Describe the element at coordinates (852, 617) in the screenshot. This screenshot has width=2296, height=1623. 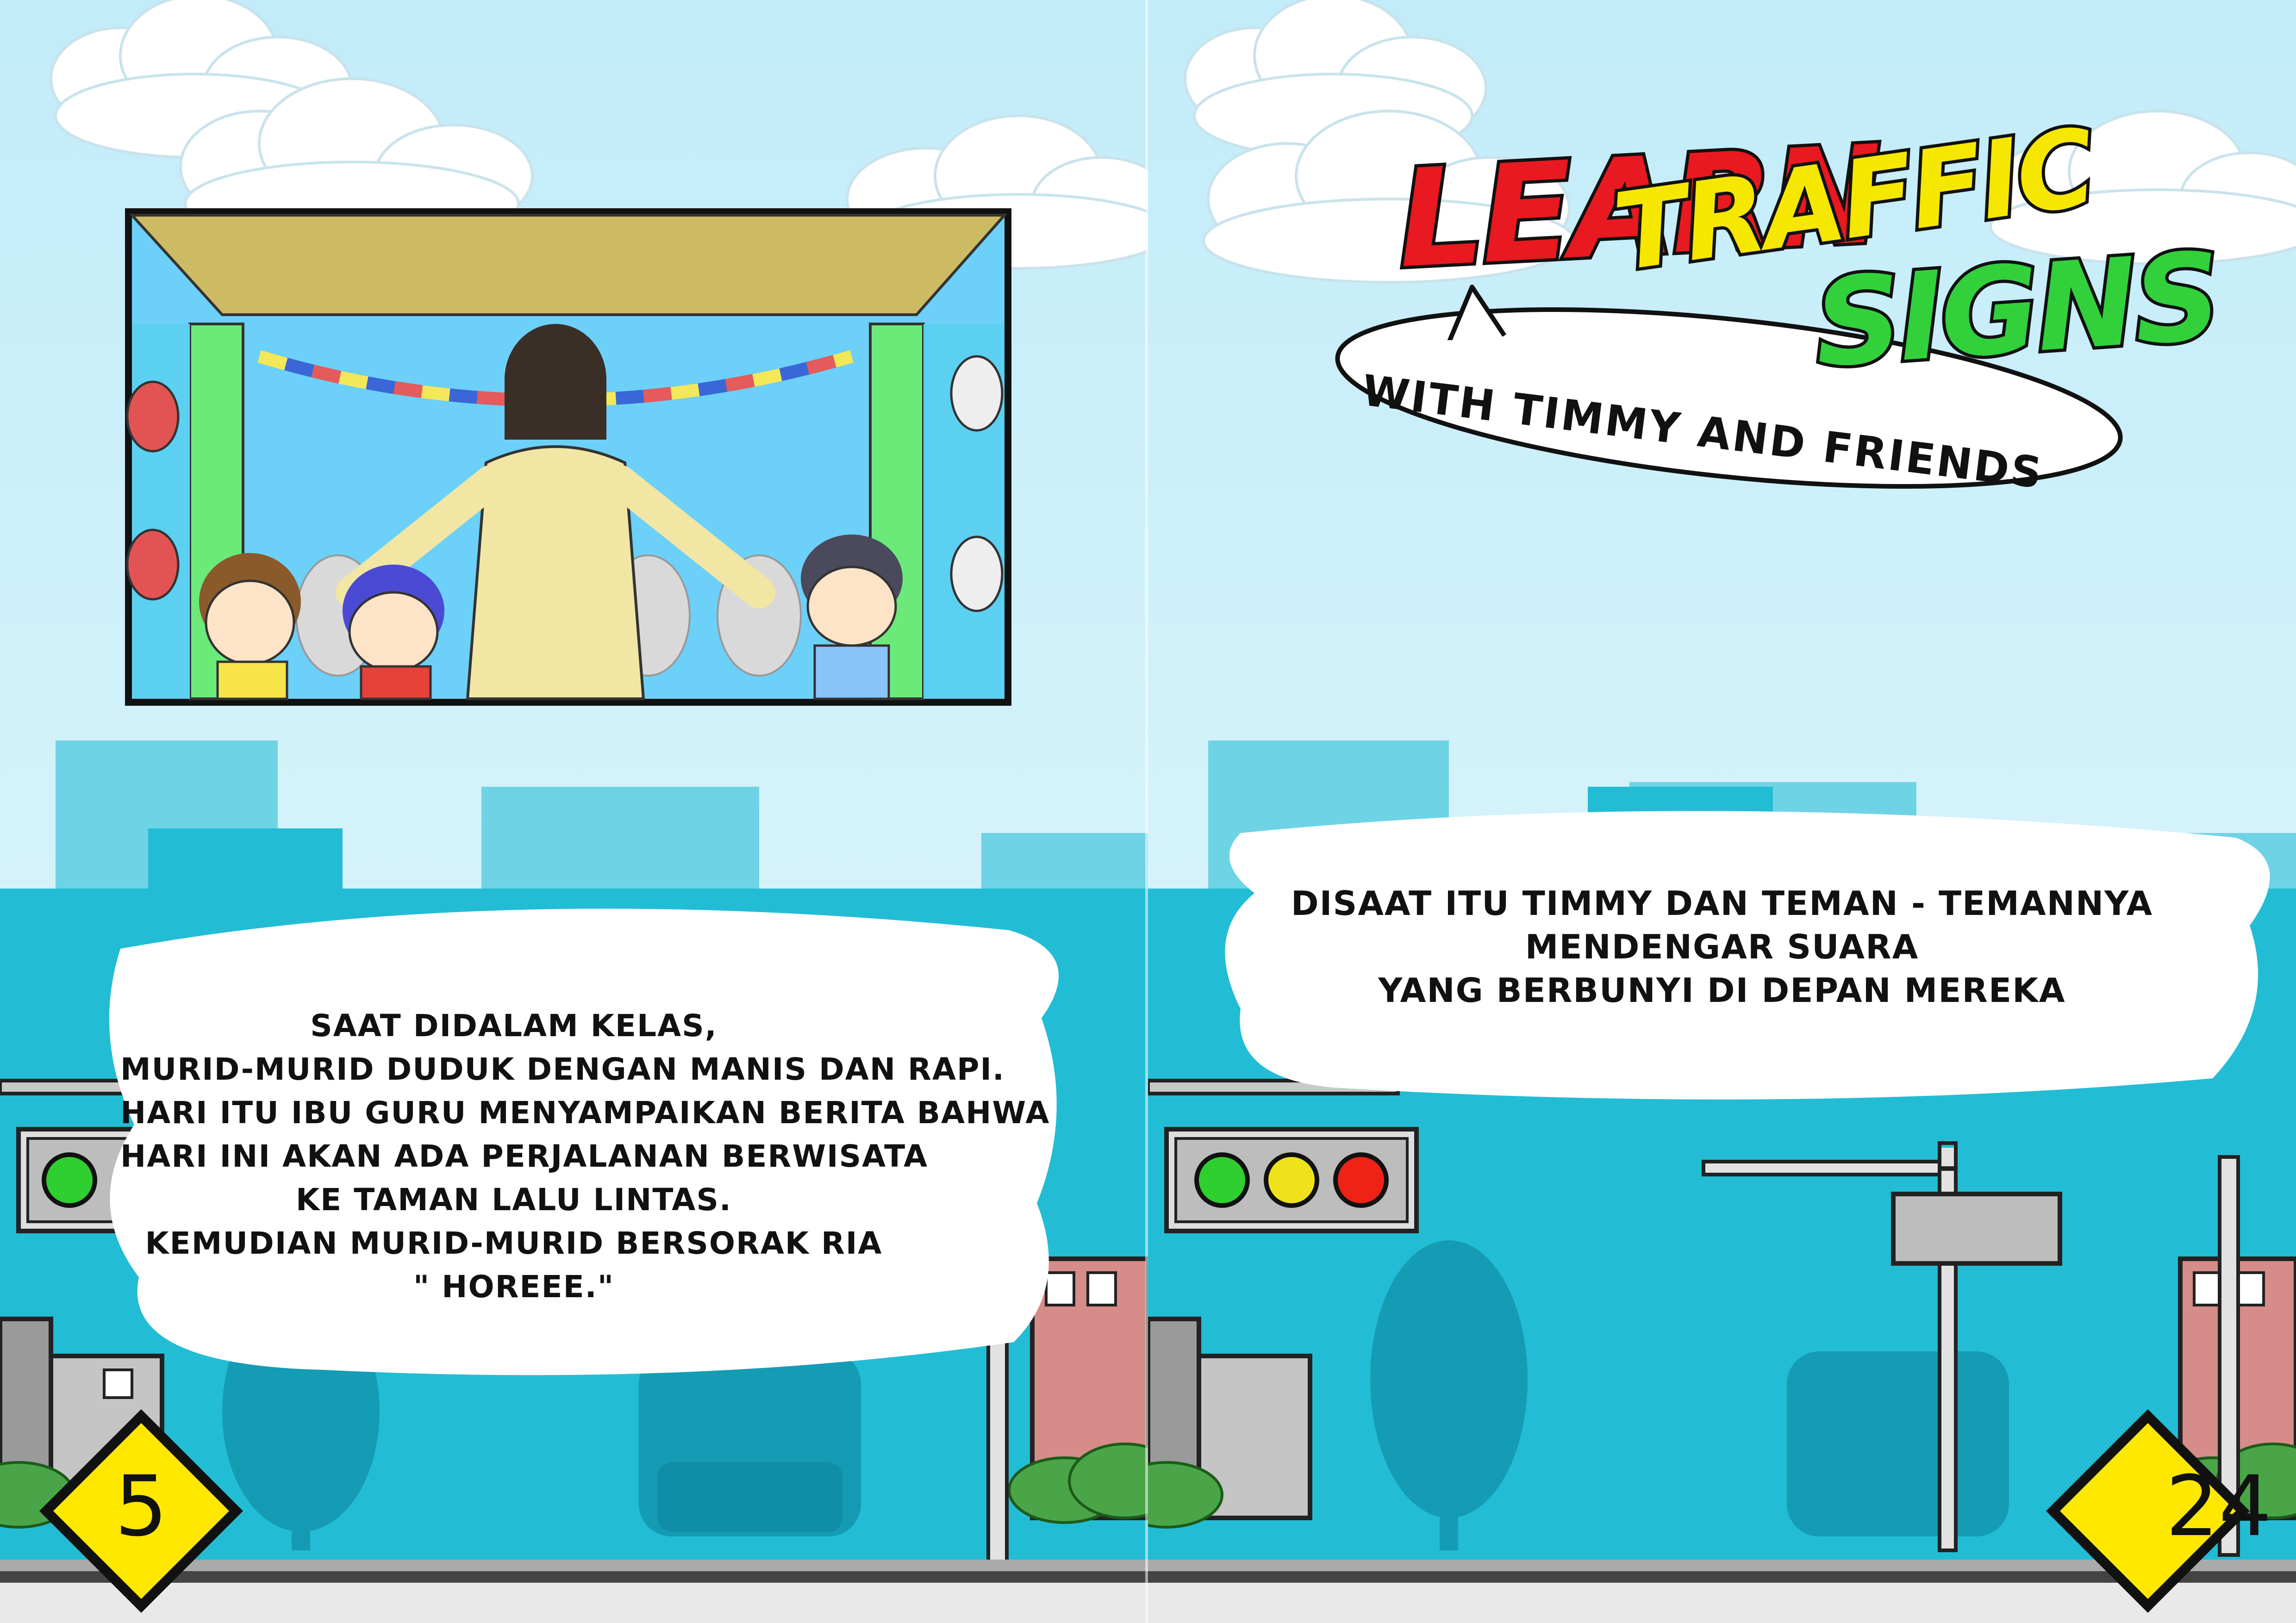
I see `student-figure` at that location.